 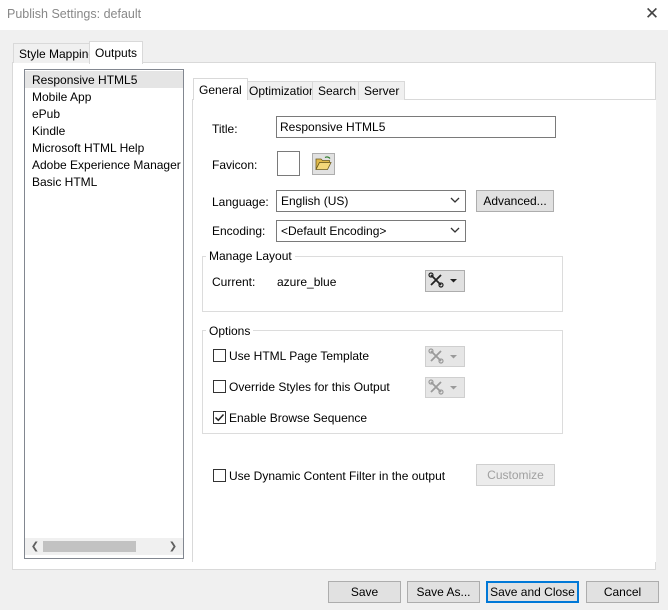 What do you see at coordinates (532, 592) in the screenshot?
I see `save-and-close-button: Save and Close` at bounding box center [532, 592].